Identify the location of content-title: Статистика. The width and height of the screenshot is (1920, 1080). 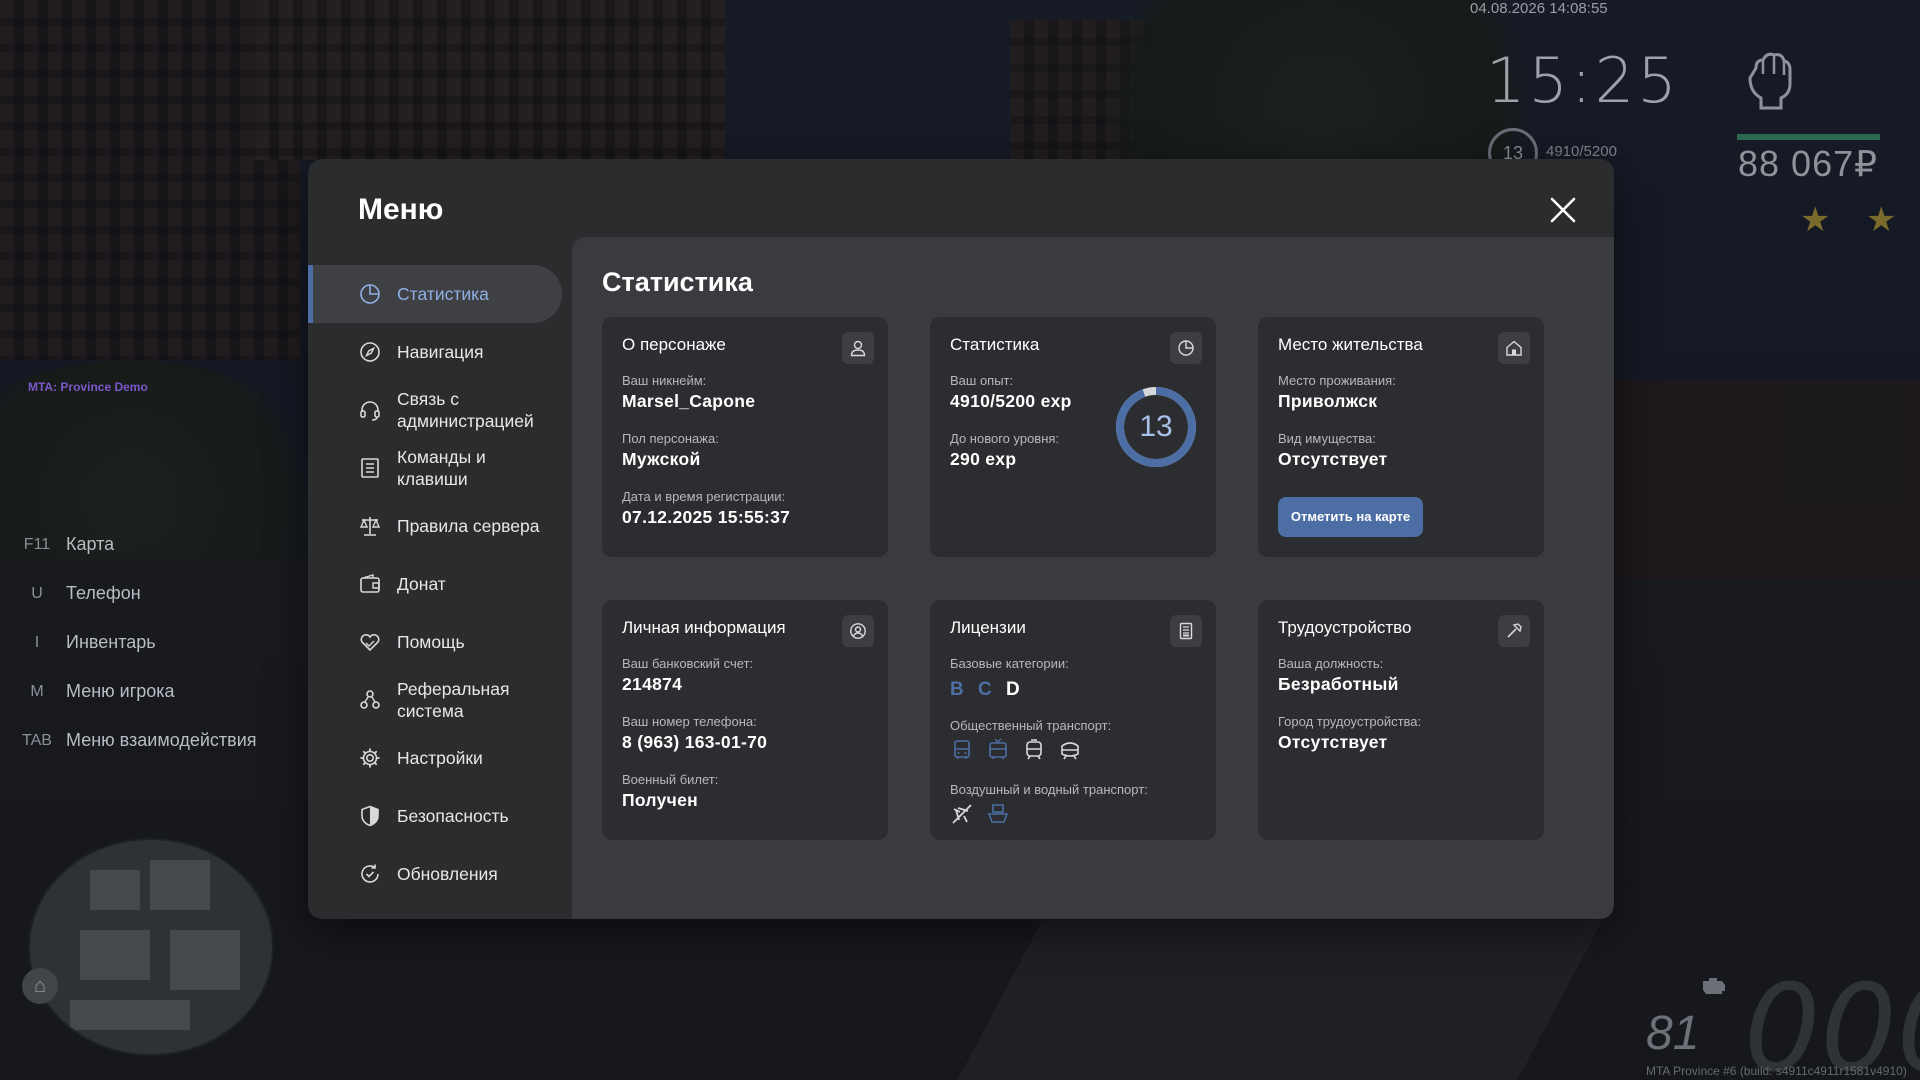
(677, 282).